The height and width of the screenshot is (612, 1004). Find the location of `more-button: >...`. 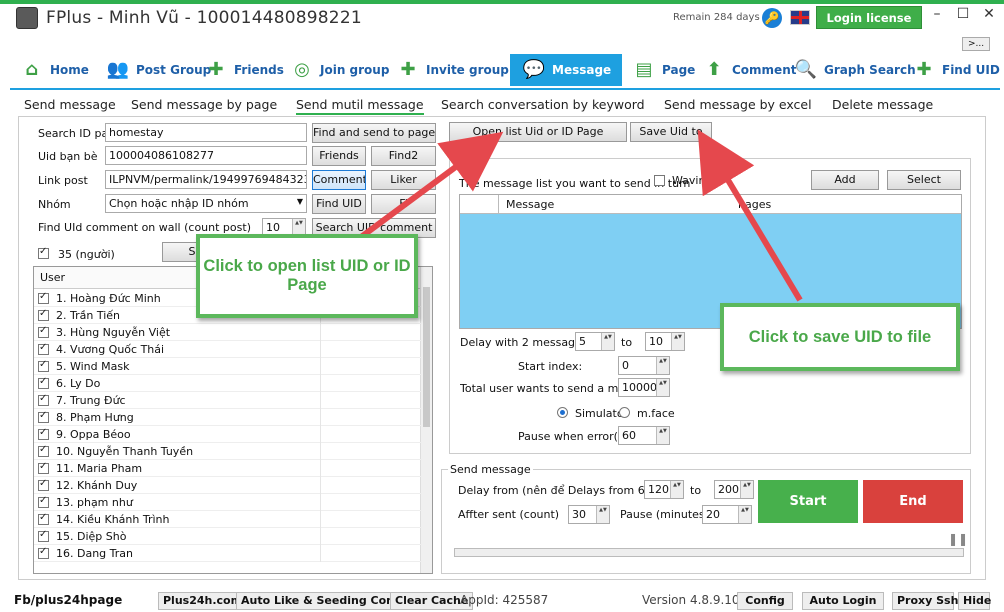

more-button: >... is located at coordinates (976, 44).